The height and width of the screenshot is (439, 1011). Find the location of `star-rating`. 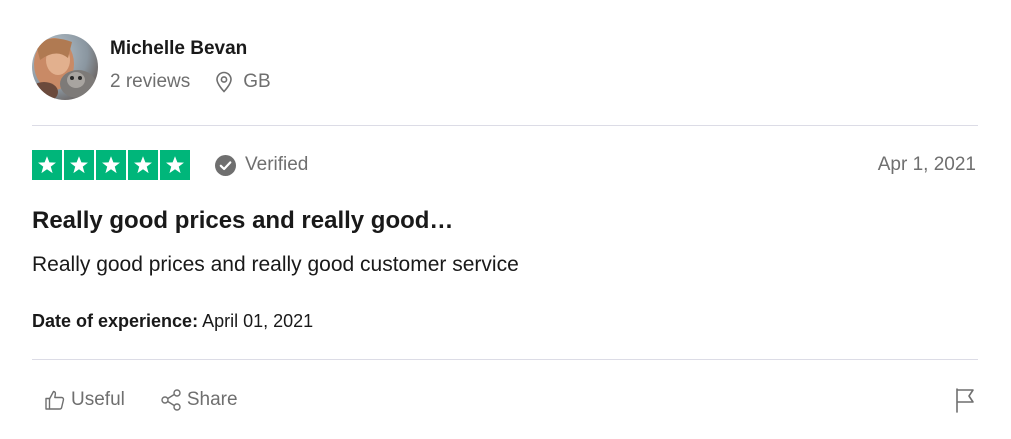

star-rating is located at coordinates (111, 165).